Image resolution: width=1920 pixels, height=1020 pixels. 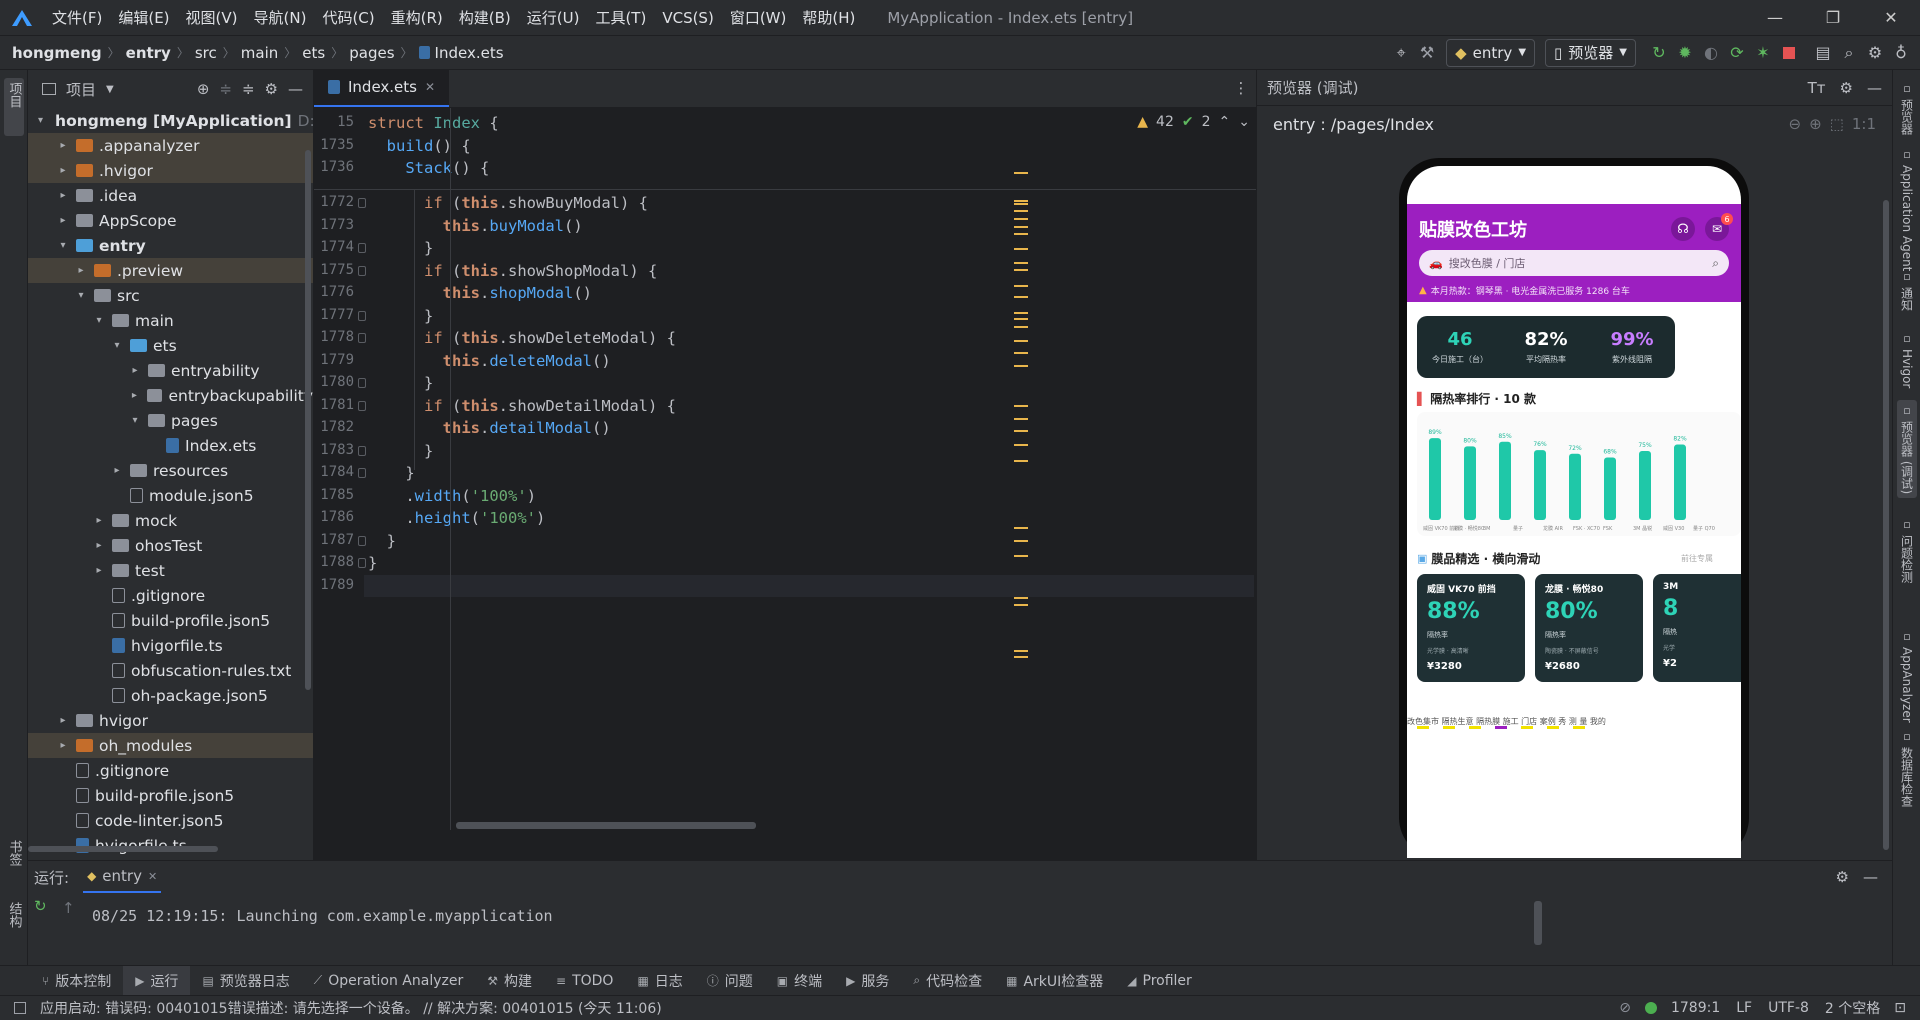 What do you see at coordinates (687, 18) in the screenshot?
I see `menu-item-9: VCS(S)` at bounding box center [687, 18].